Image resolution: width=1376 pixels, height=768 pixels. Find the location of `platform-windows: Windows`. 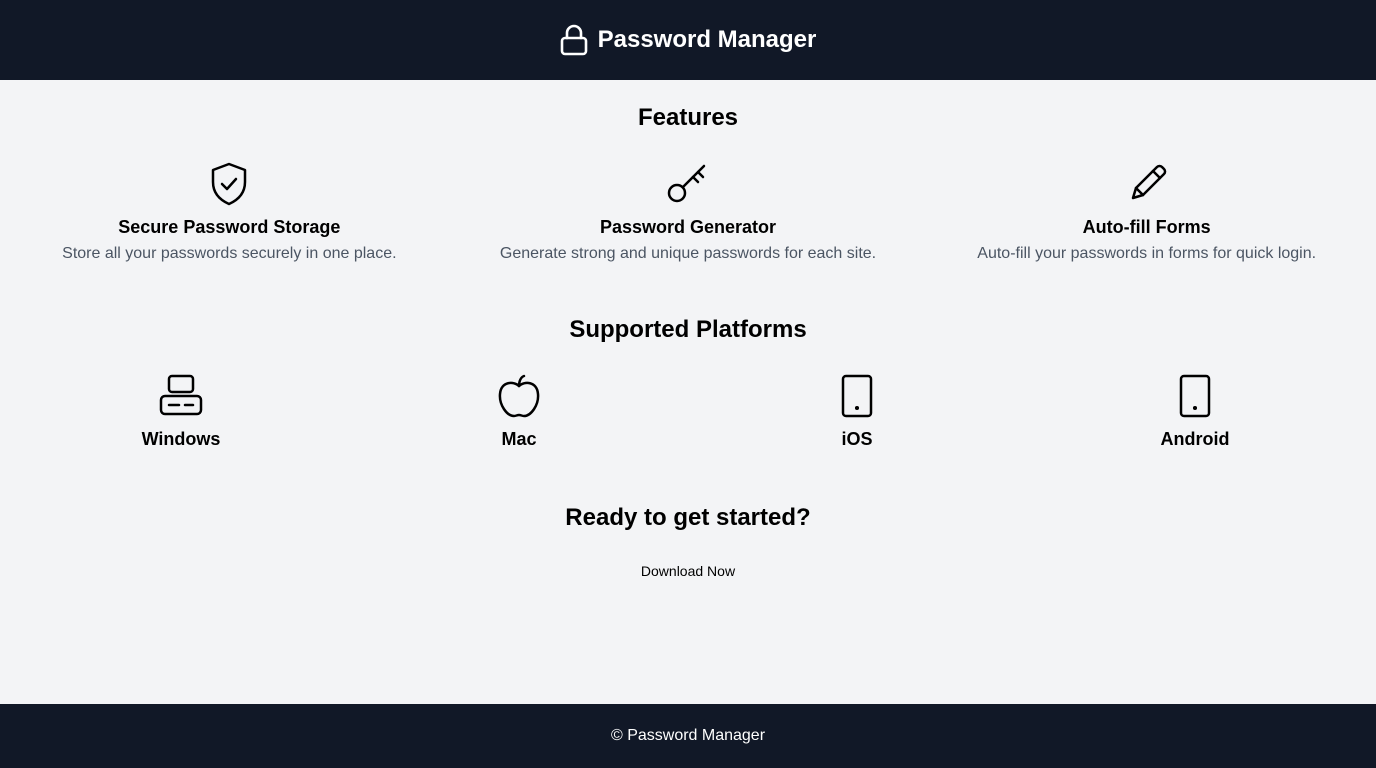

platform-windows: Windows is located at coordinates (181, 411).